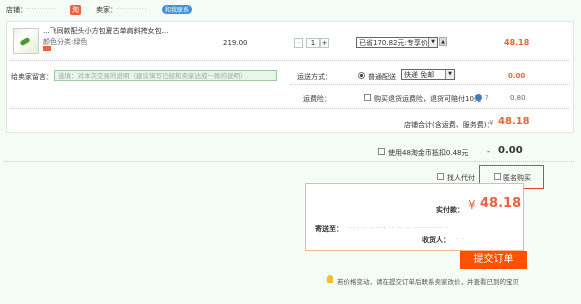 The width and height of the screenshot is (581, 304). I want to click on receiver-name: · ·, so click(460, 239).